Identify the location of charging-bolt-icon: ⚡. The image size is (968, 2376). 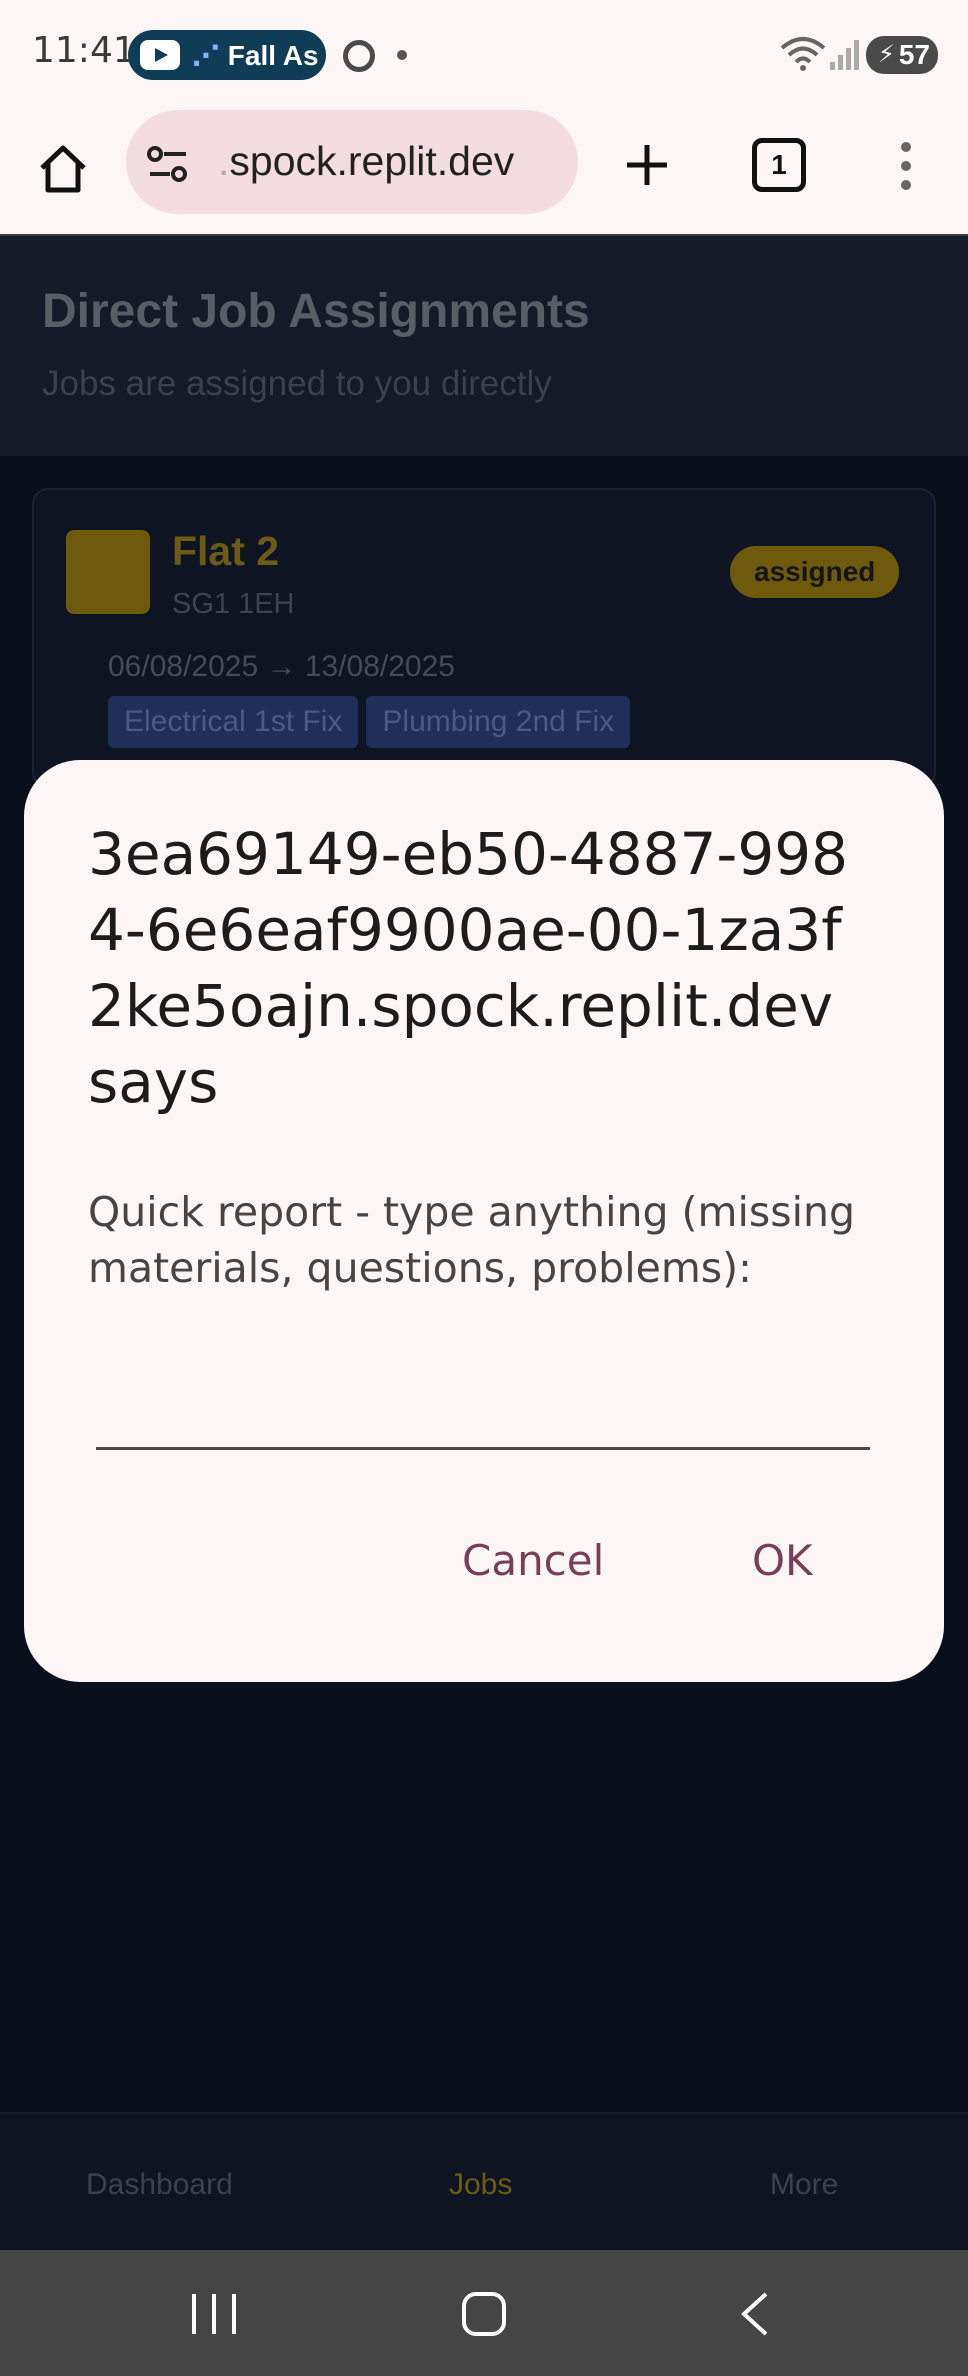
(886, 54).